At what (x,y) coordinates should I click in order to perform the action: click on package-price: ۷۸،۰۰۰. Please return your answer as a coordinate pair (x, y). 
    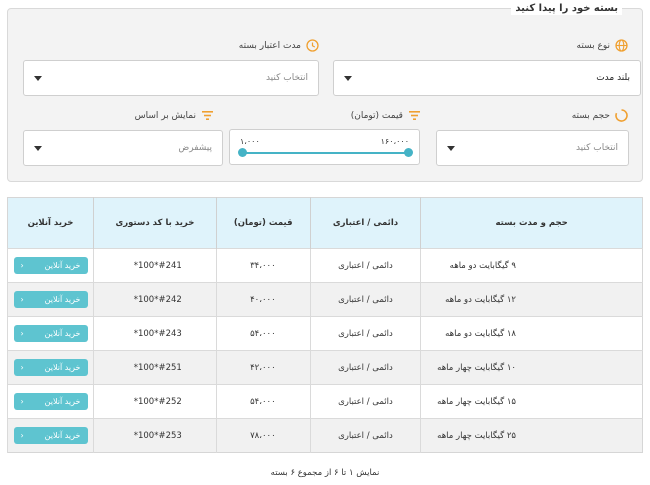
    Looking at the image, I should click on (263, 435).